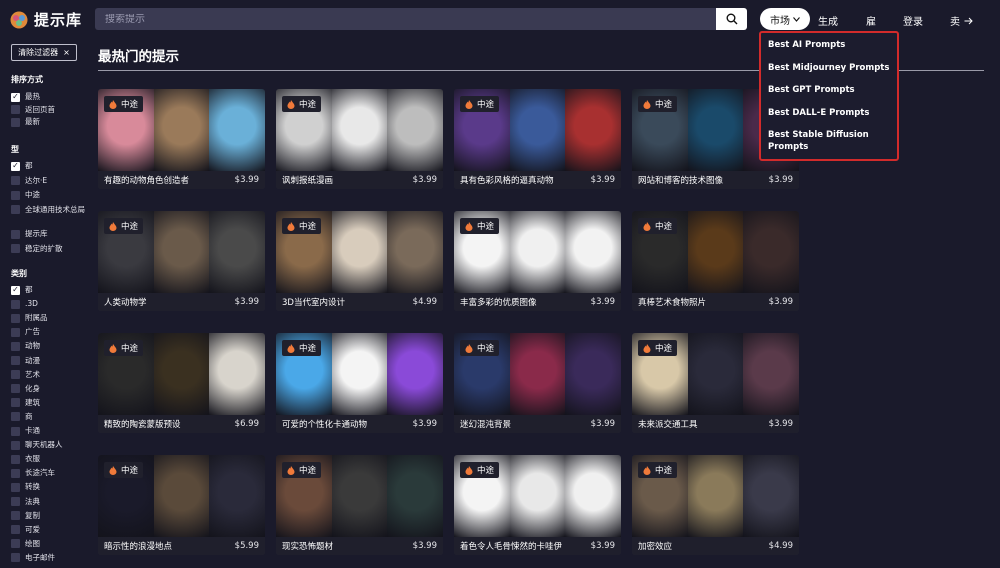 Image resolution: width=1000 pixels, height=568 pixels. Describe the element at coordinates (51, 195) in the screenshot. I see `filter-option-type: 中途` at that location.